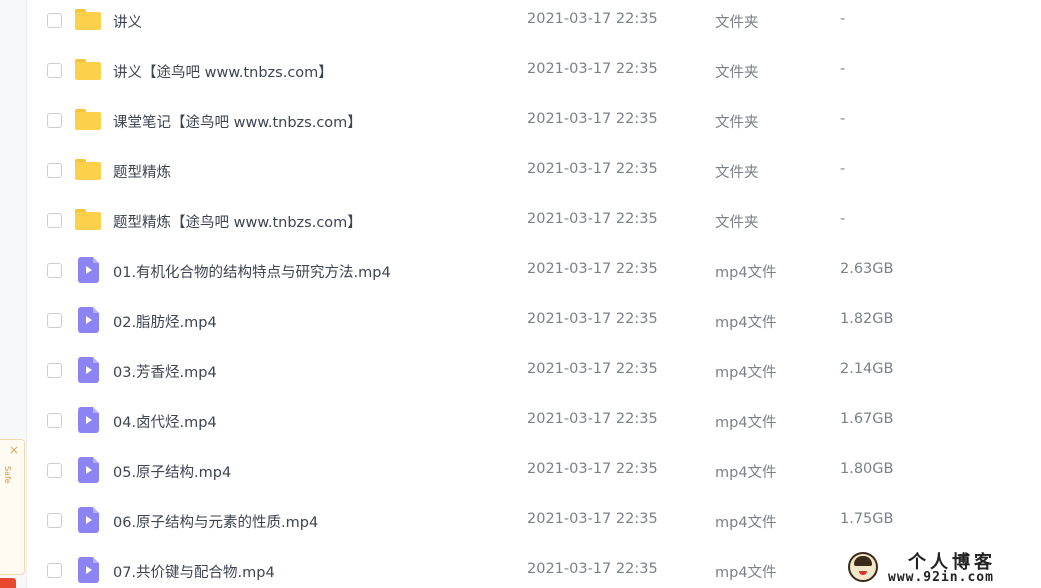 The height and width of the screenshot is (588, 1041). What do you see at coordinates (223, 71) in the screenshot?
I see `file-name: 讲义【途鸟吧 www.tnbzs.com】` at bounding box center [223, 71].